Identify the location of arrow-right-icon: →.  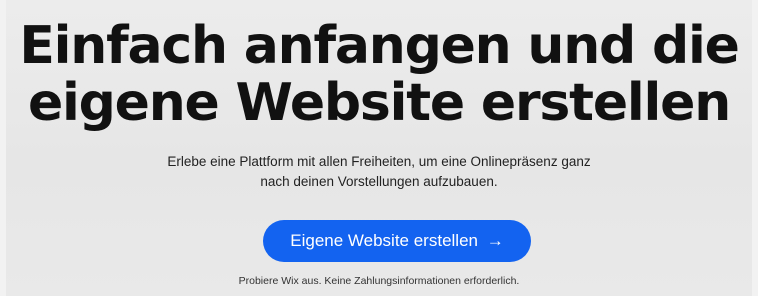
(495, 240).